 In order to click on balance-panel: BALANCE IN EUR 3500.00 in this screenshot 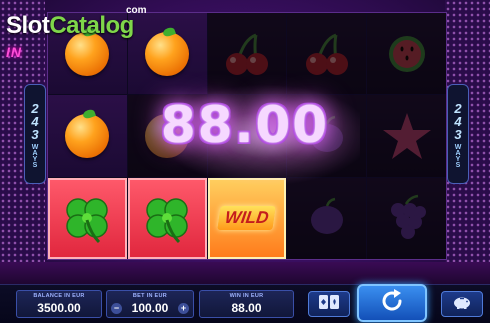, I will do `click(59, 304)`.